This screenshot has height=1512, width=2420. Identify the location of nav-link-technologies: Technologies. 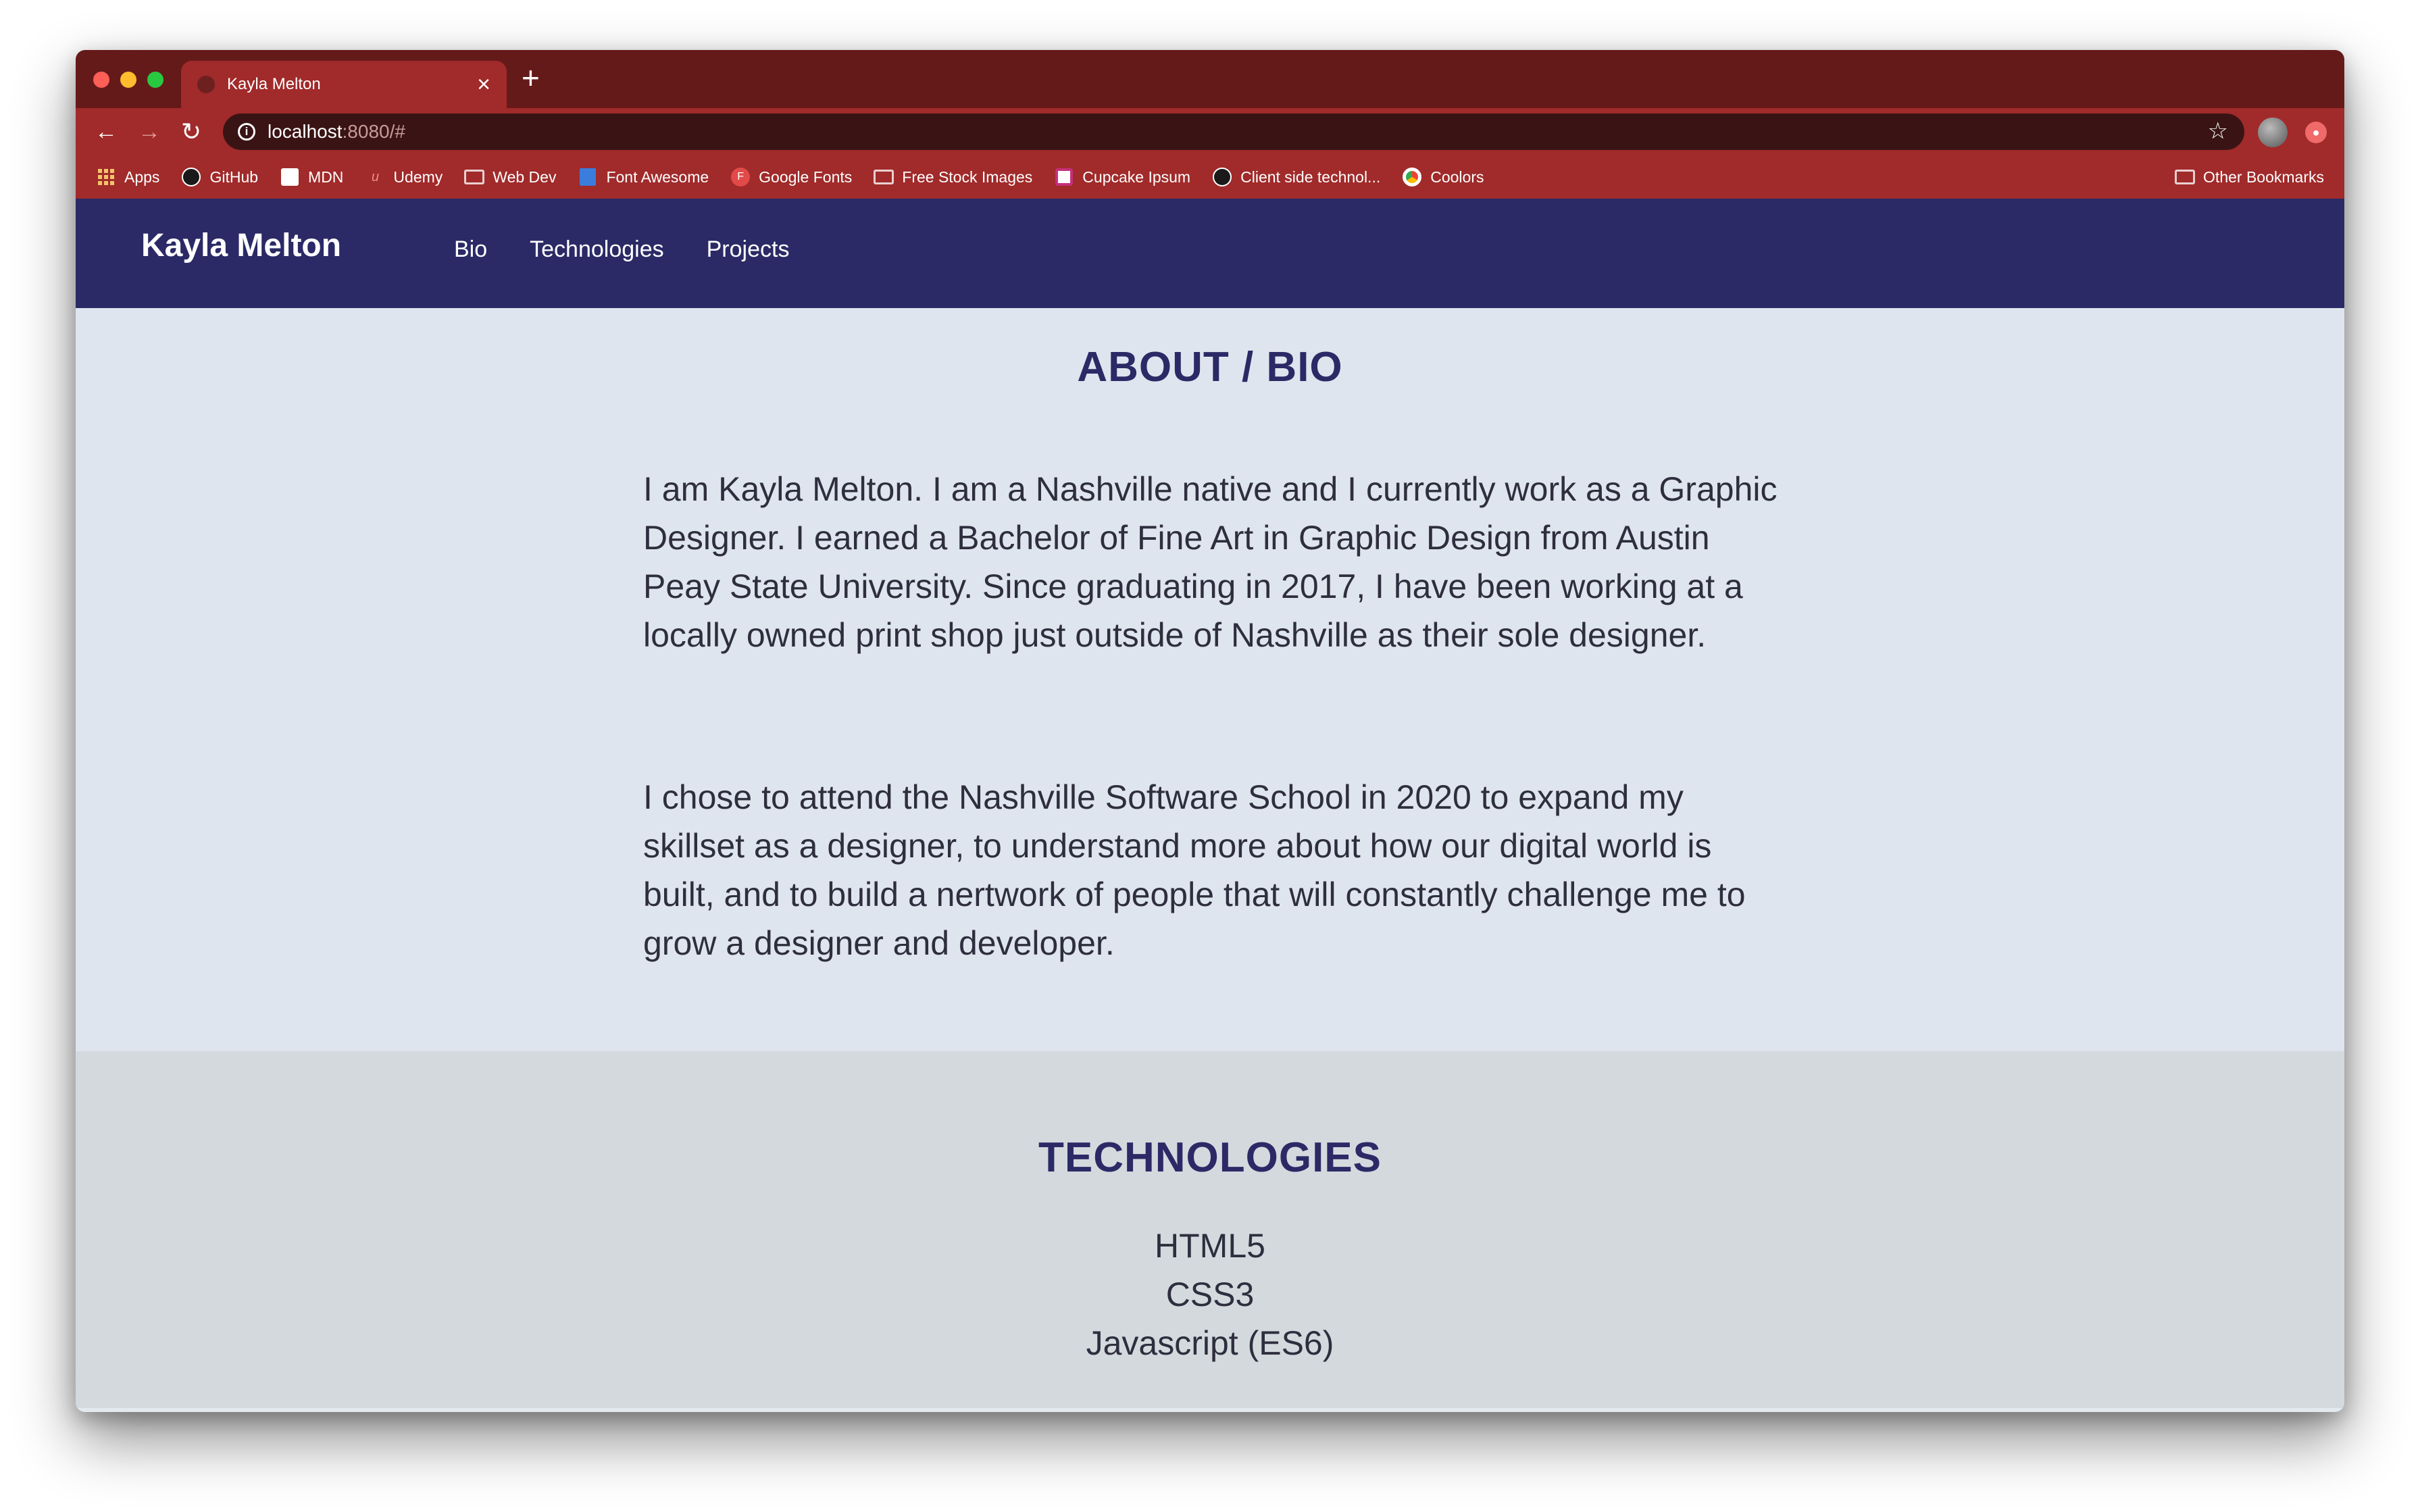
(596, 249).